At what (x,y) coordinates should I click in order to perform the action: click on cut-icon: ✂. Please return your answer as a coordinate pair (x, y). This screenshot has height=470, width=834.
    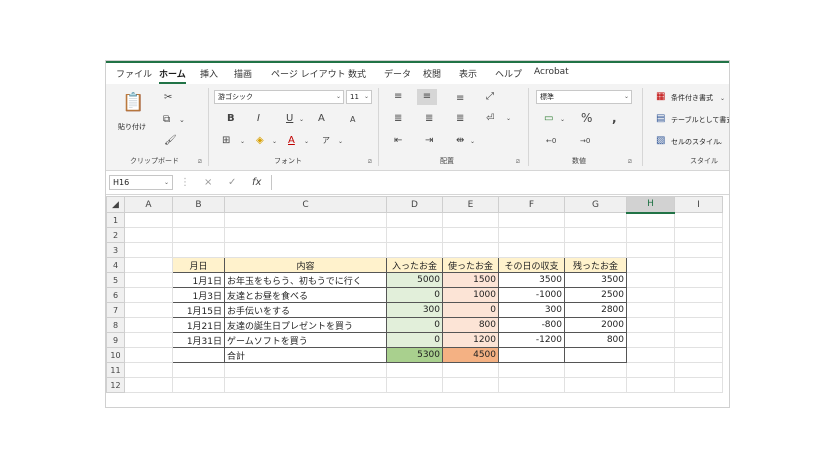
    Looking at the image, I should click on (168, 98).